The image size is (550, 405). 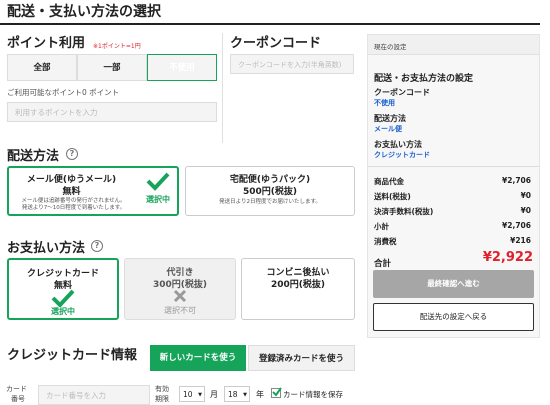 What do you see at coordinates (117, 46) in the screenshot?
I see `points-note: ※1ポイント=1円` at bounding box center [117, 46].